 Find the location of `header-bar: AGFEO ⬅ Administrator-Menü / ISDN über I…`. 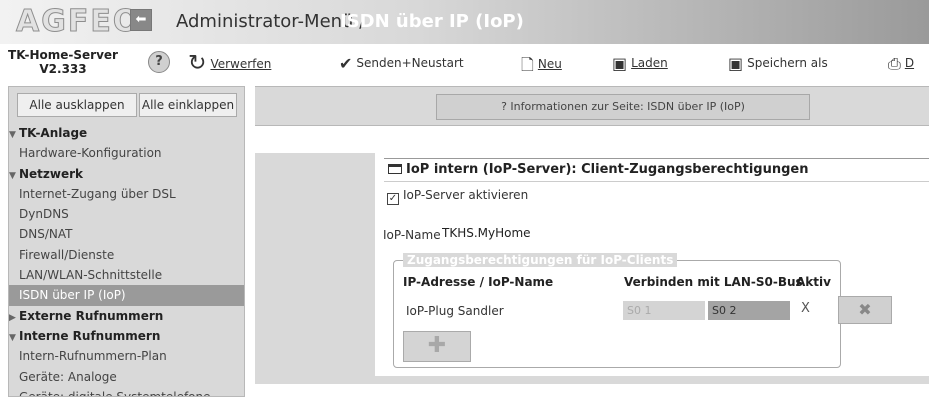

header-bar: AGFEO ⬅ Administrator-Menü / ISDN über I… is located at coordinates (464, 22).